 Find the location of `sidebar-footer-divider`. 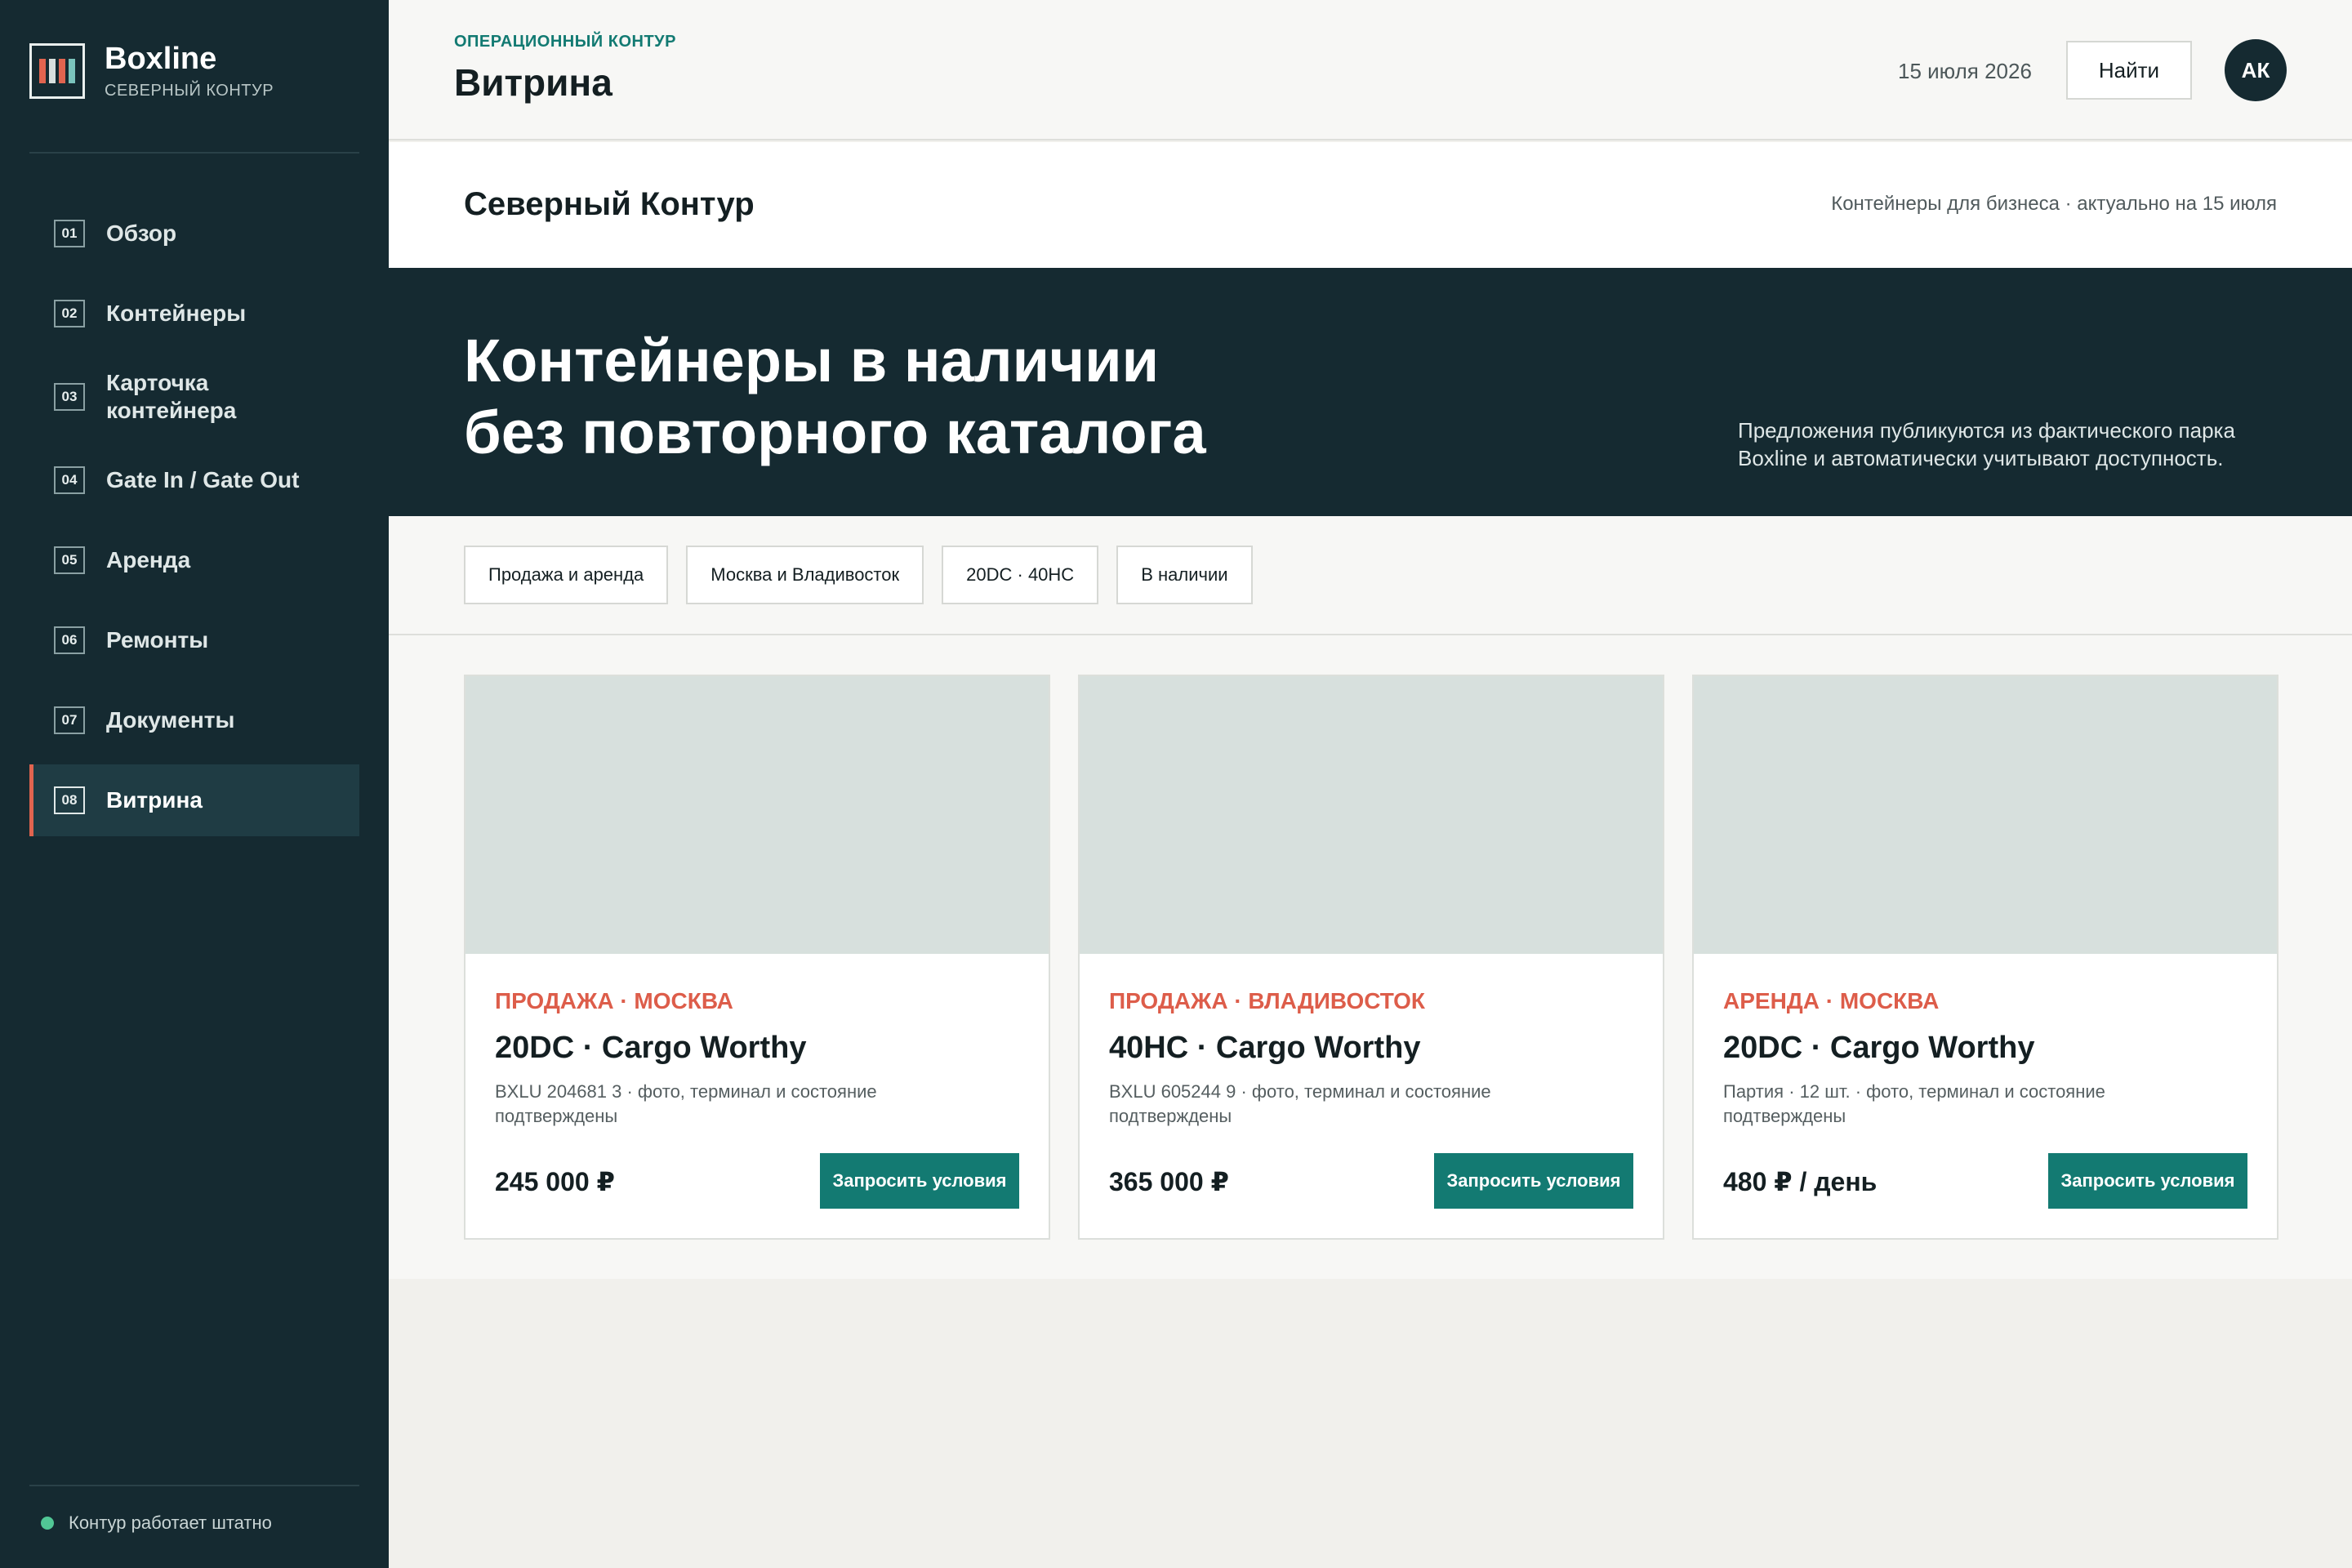

sidebar-footer-divider is located at coordinates (194, 1485).